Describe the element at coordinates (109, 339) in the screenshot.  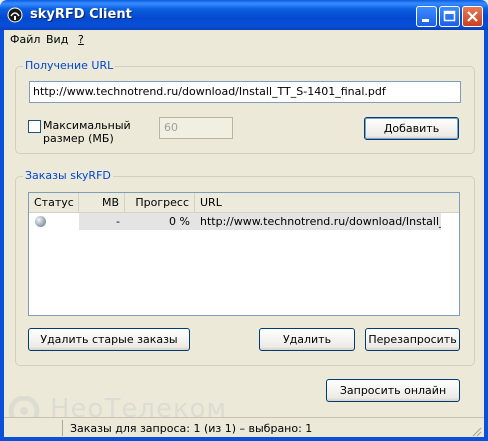
I see `delete-old-orders-button: Удалить старые заказы` at that location.